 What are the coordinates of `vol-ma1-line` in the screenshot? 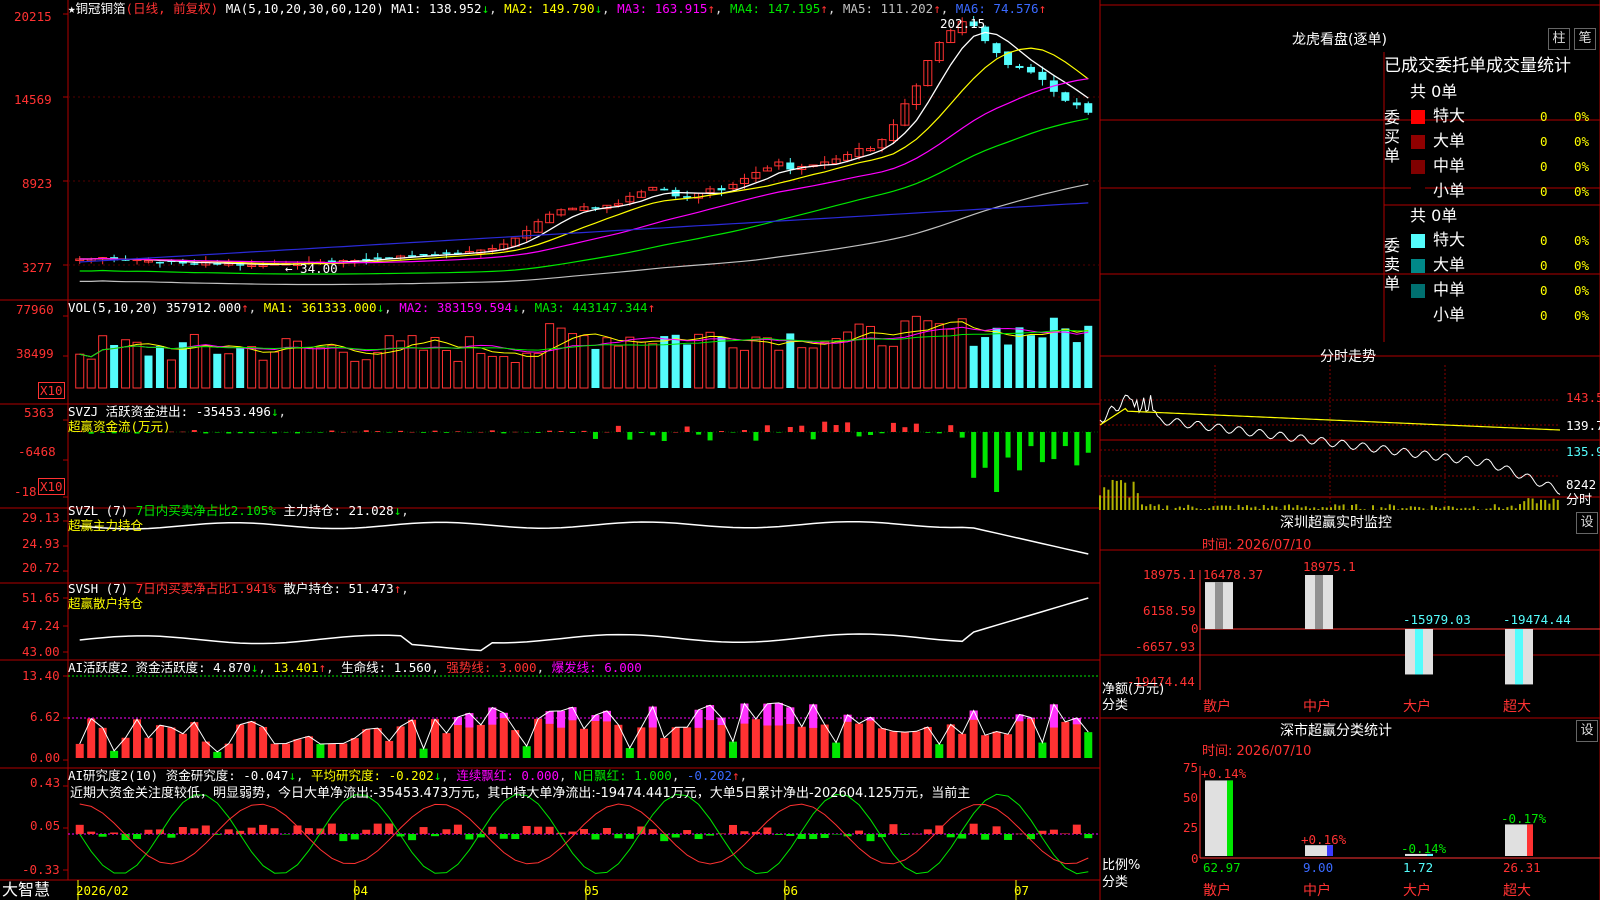 It's located at (584, 339).